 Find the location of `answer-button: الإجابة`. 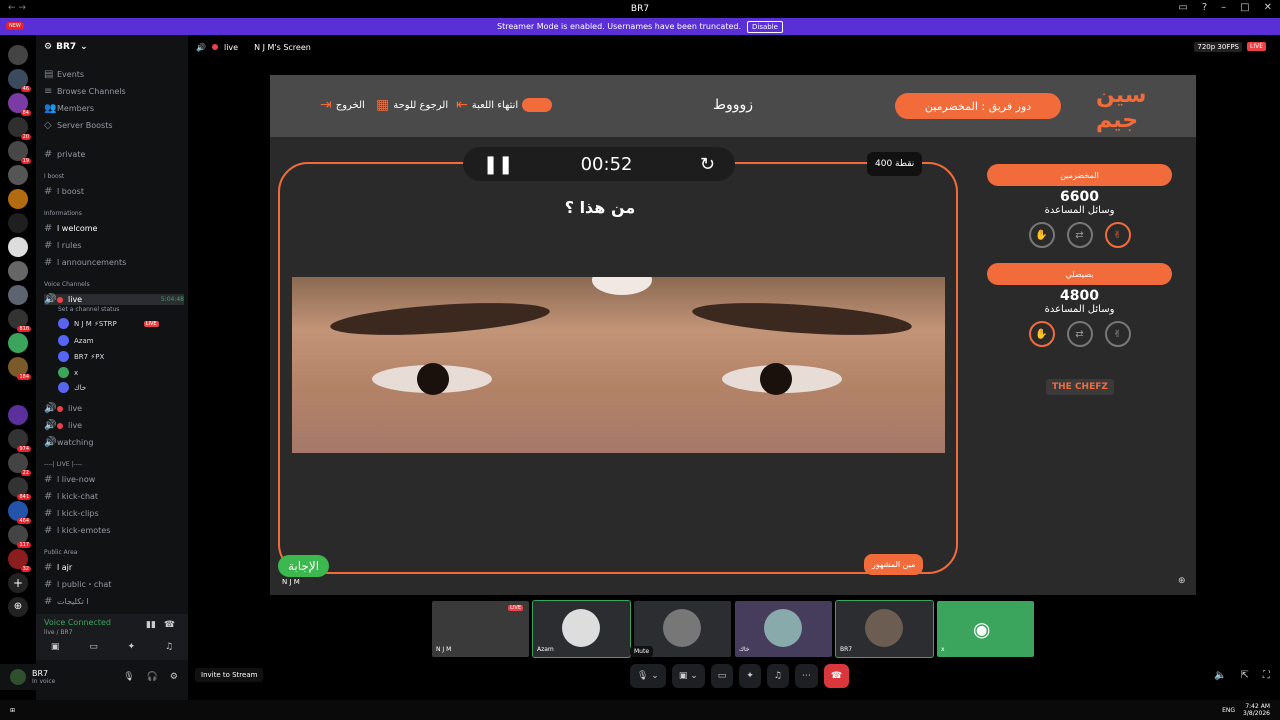

answer-button: الإجابة is located at coordinates (304, 566).